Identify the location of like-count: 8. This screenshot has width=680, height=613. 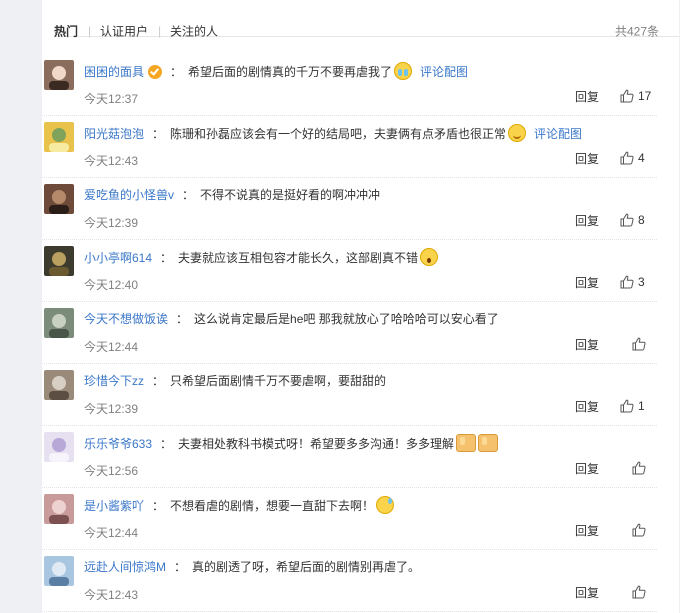
(641, 220).